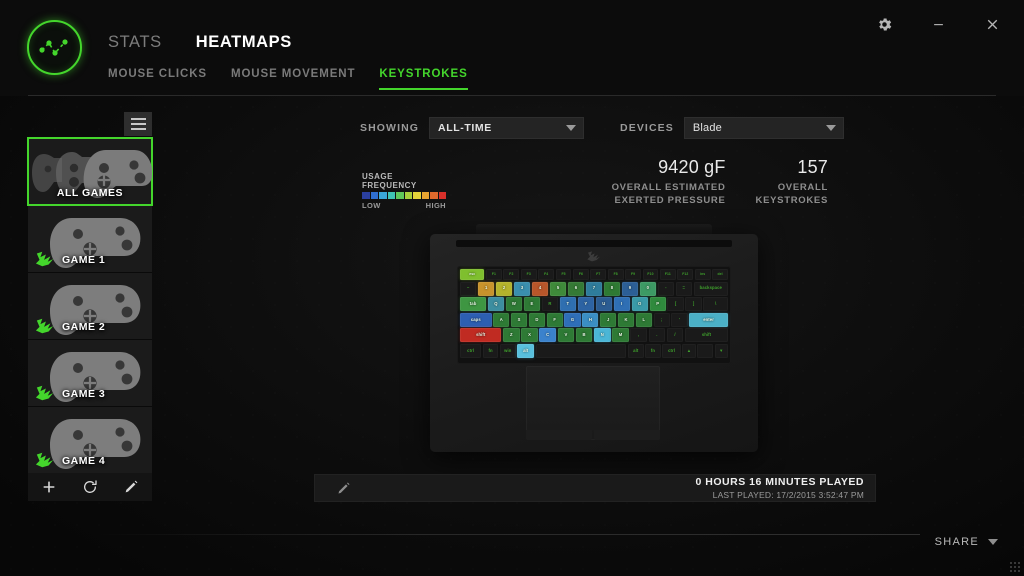 The width and height of the screenshot is (1024, 576). I want to click on pencil-icon, so click(344, 487).